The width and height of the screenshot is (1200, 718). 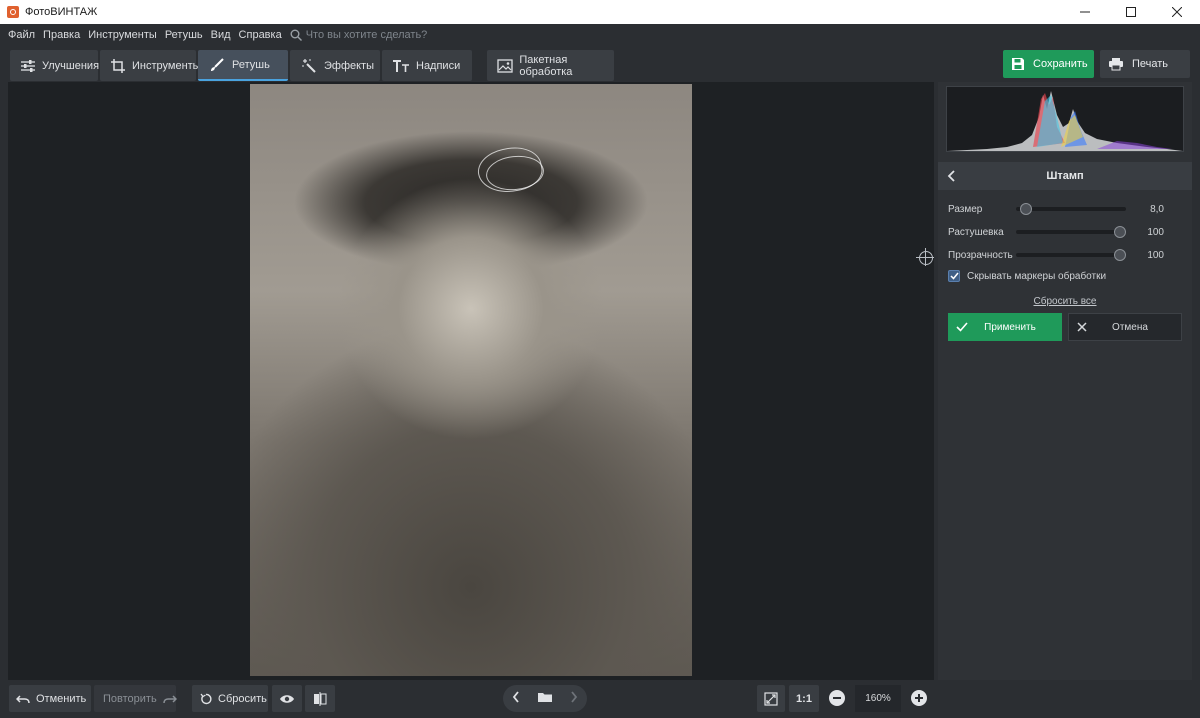 I want to click on window-controls, so click(x=1131, y=12).